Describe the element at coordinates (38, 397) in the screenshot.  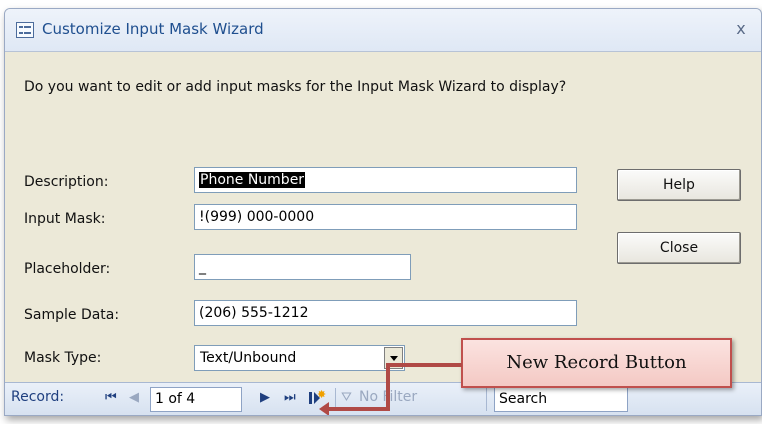
I see `record-label: Record:` at that location.